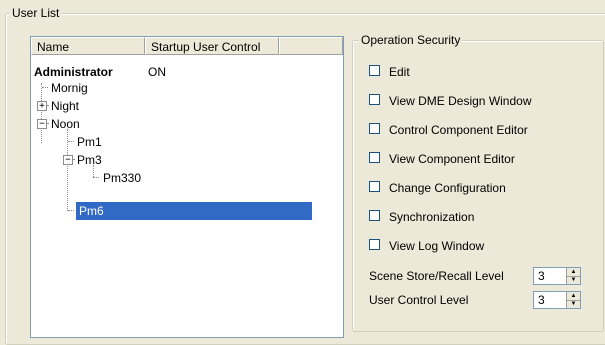 The image size is (605, 345). Describe the element at coordinates (541, 300) in the screenshot. I see `user-control-level-value: 3` at that location.